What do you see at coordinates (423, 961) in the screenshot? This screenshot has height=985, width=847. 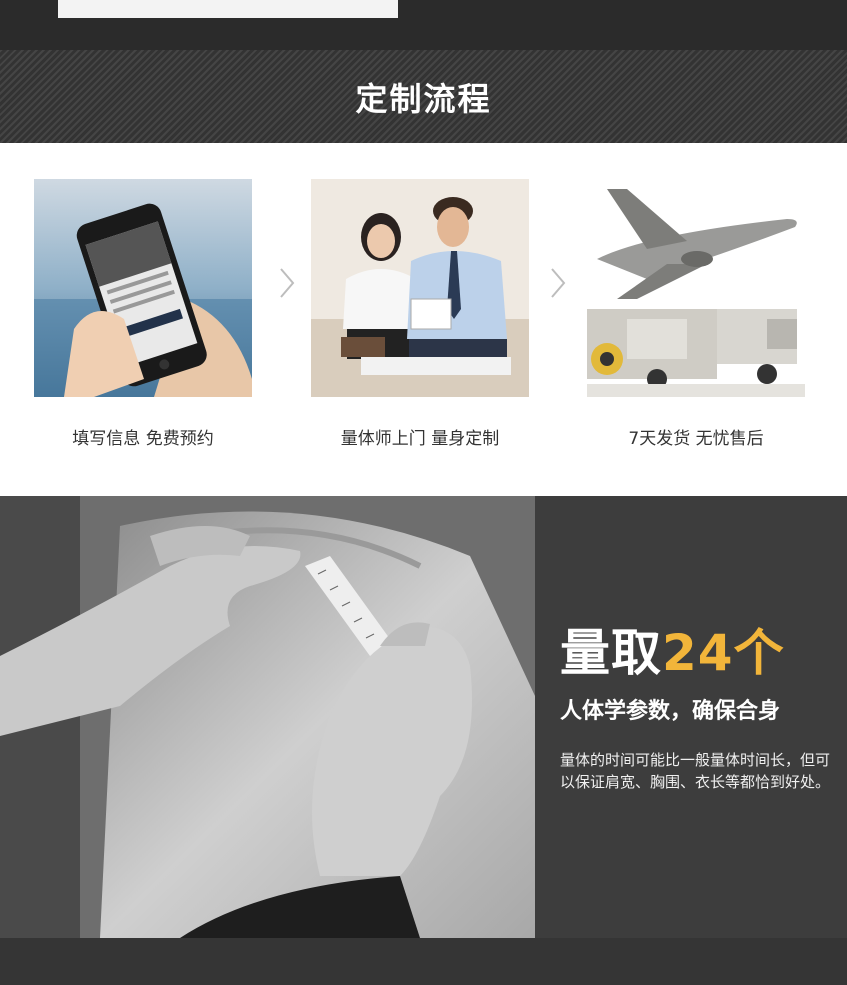 I see `bottom-band` at bounding box center [423, 961].